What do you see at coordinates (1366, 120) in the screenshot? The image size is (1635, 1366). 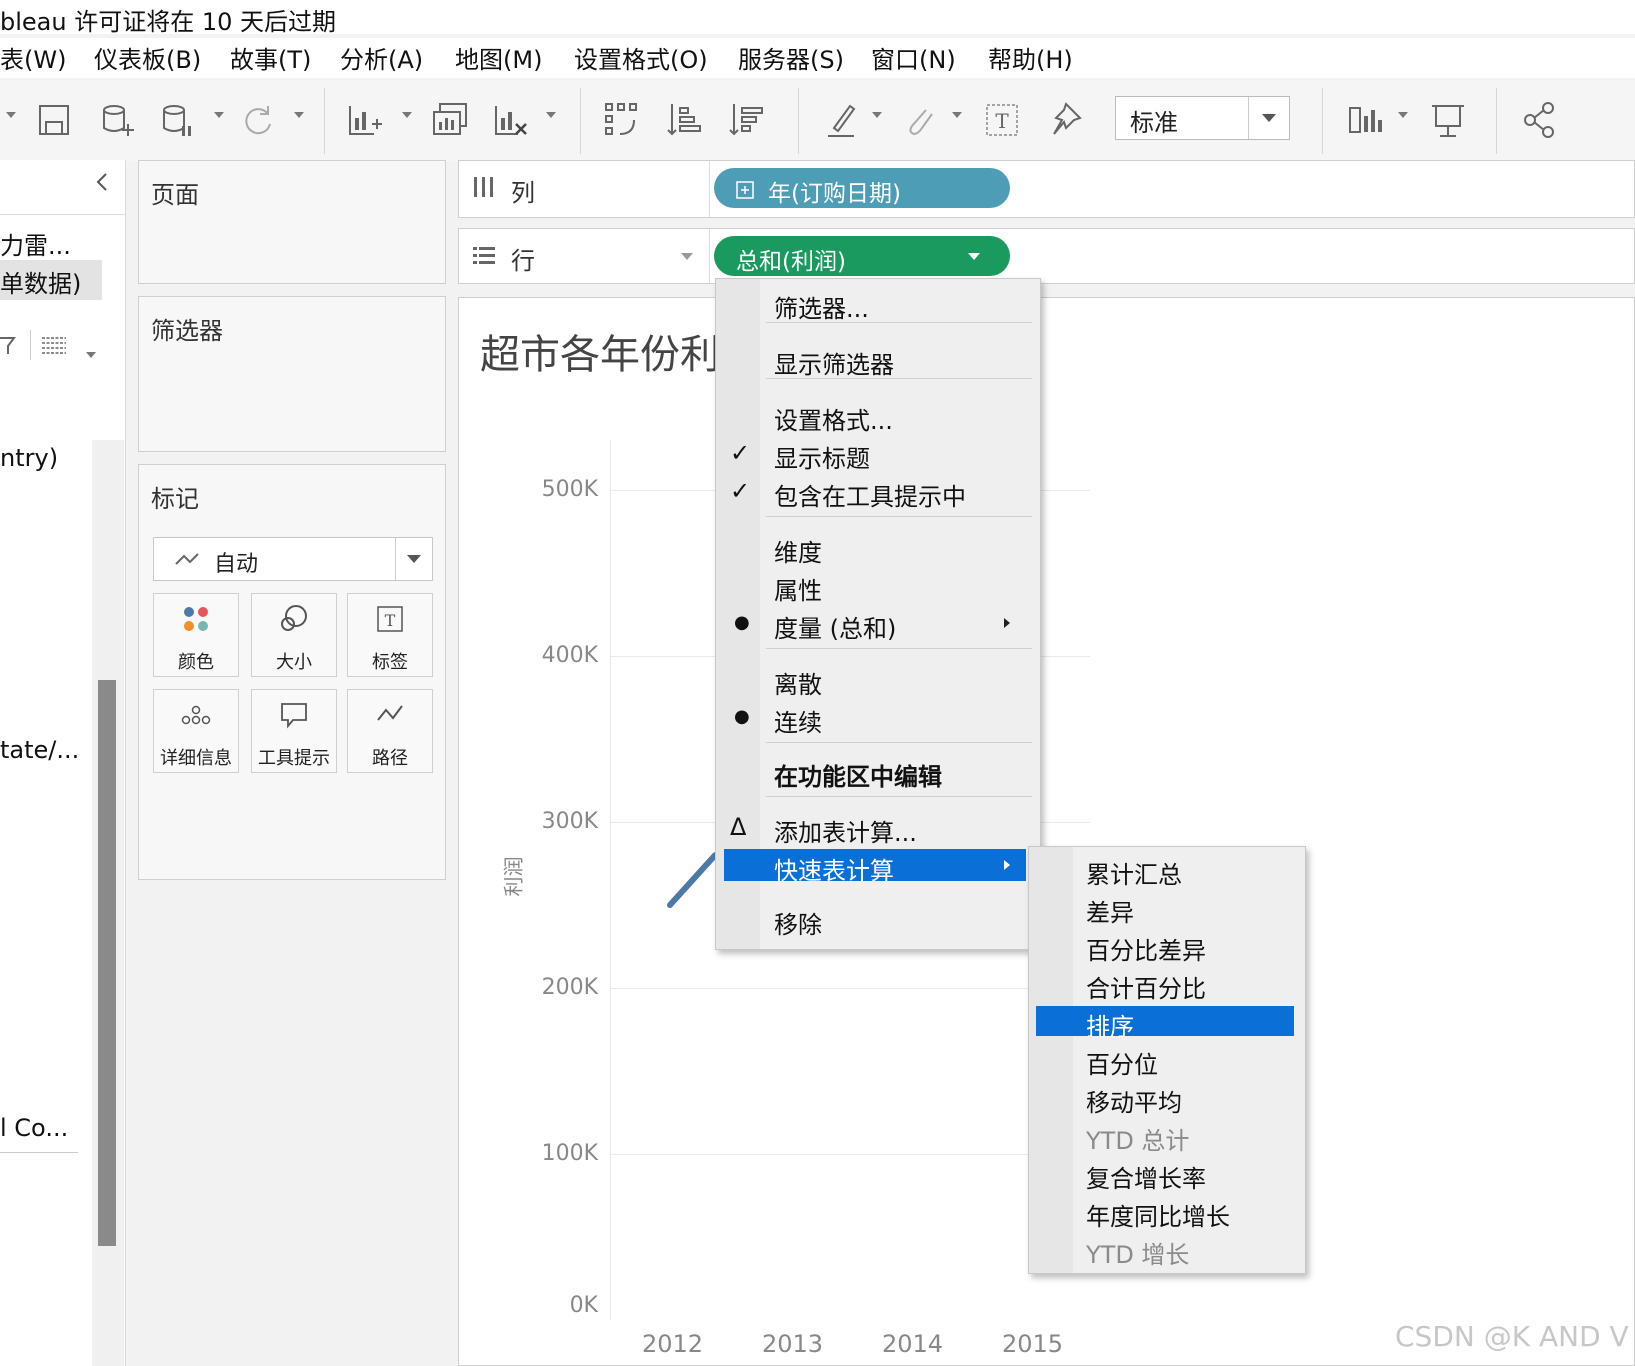 I see `show-me-icon` at bounding box center [1366, 120].